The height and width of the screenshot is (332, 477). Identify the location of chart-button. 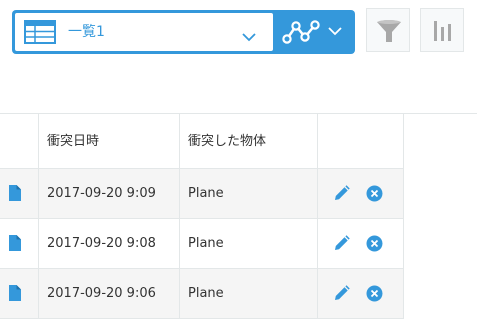
(300, 32).